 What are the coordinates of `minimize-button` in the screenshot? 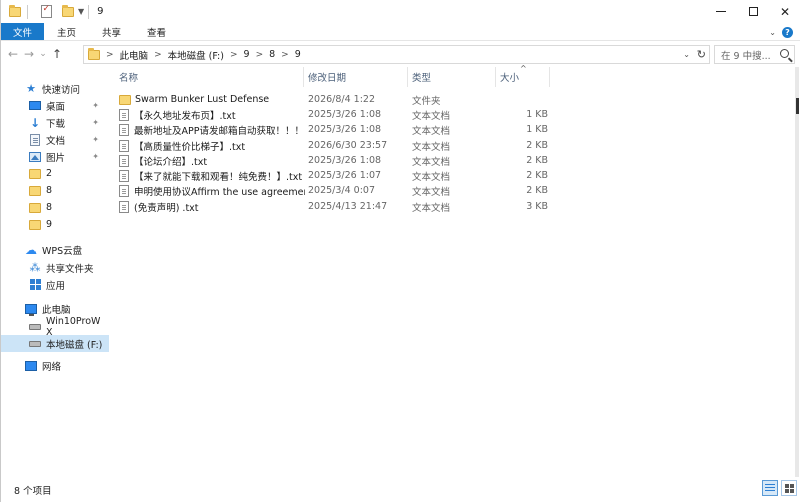 It's located at (721, 11).